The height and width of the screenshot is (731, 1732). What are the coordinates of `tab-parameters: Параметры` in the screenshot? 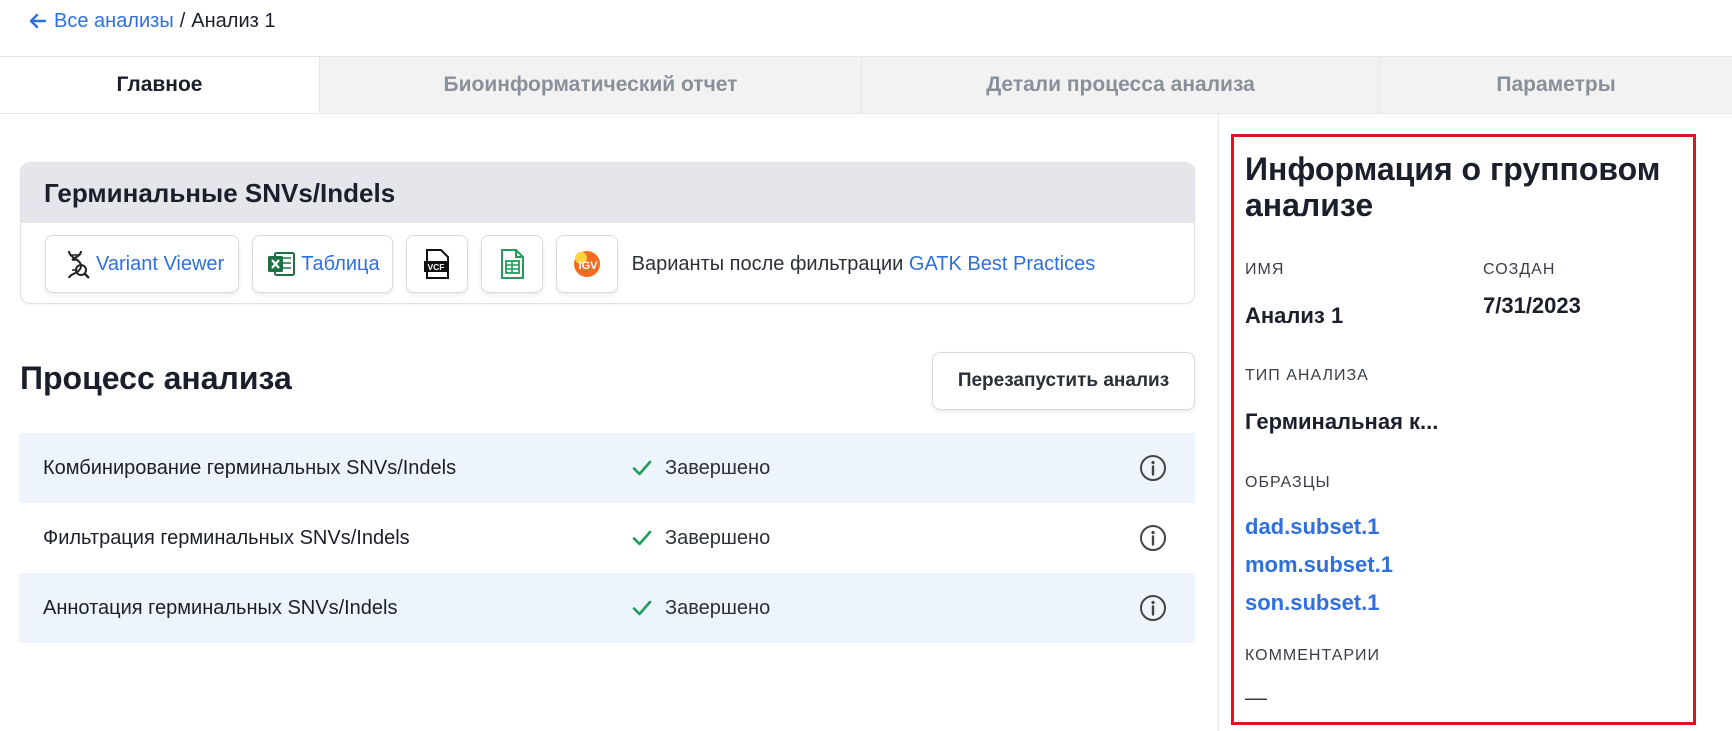 It's located at (1555, 85).